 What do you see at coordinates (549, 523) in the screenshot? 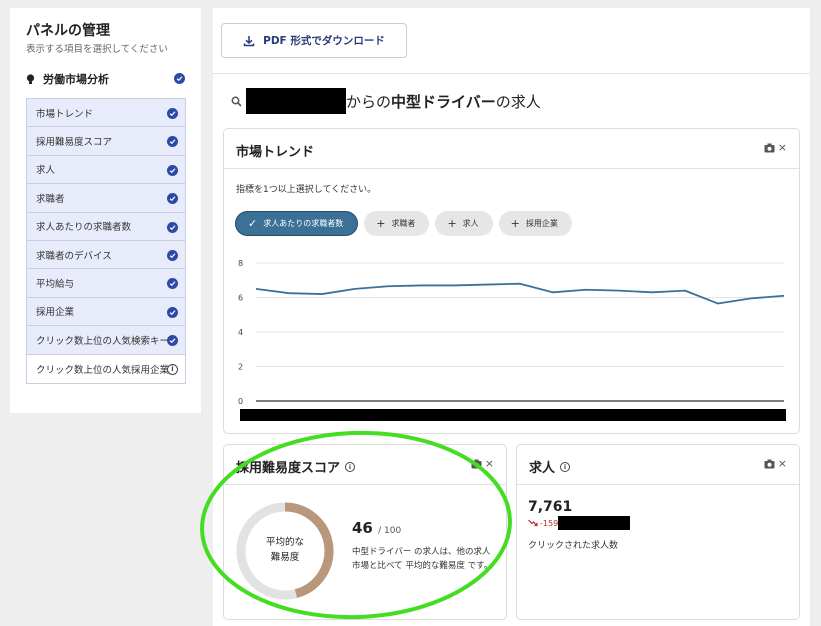
I see `jobs-delta-value: -159` at bounding box center [549, 523].